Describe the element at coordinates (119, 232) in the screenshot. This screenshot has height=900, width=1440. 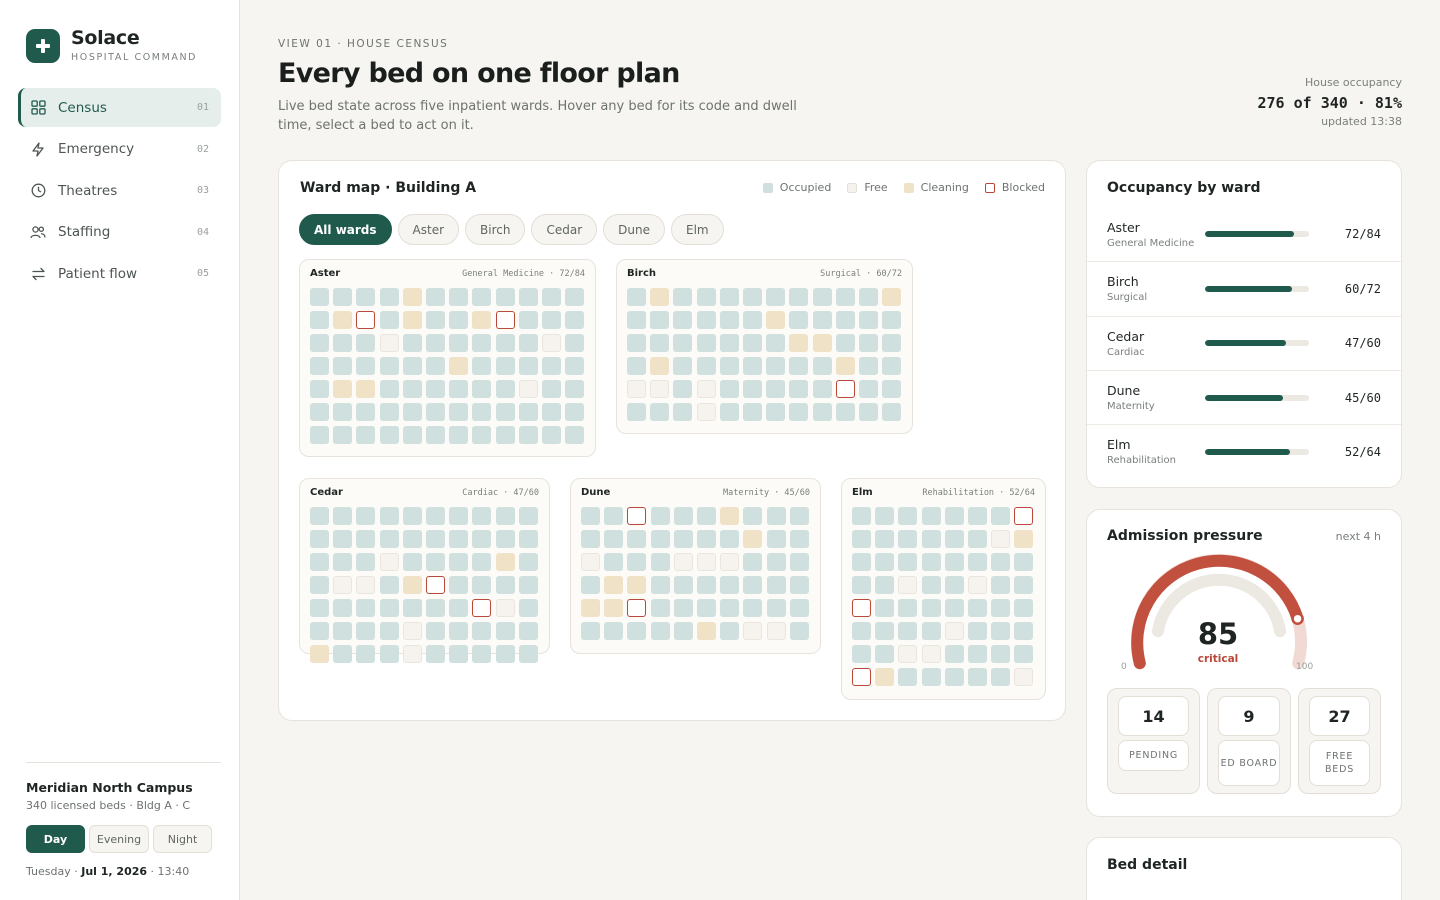
I see `nav-item-staffing: Staffing 04` at that location.